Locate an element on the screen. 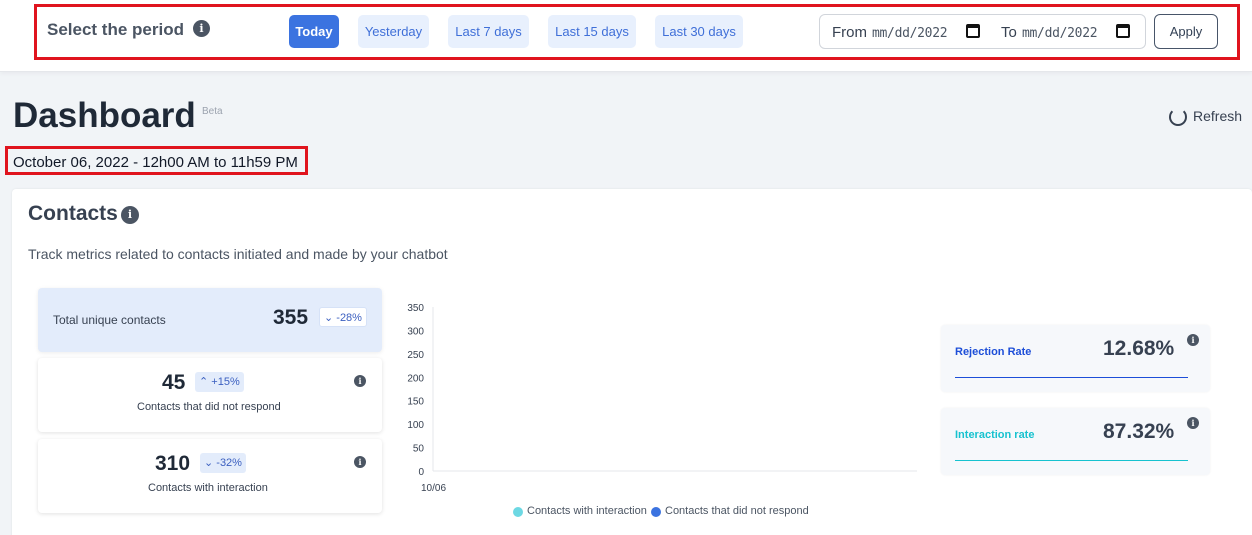  contacts-title: Contacts is located at coordinates (73, 213).